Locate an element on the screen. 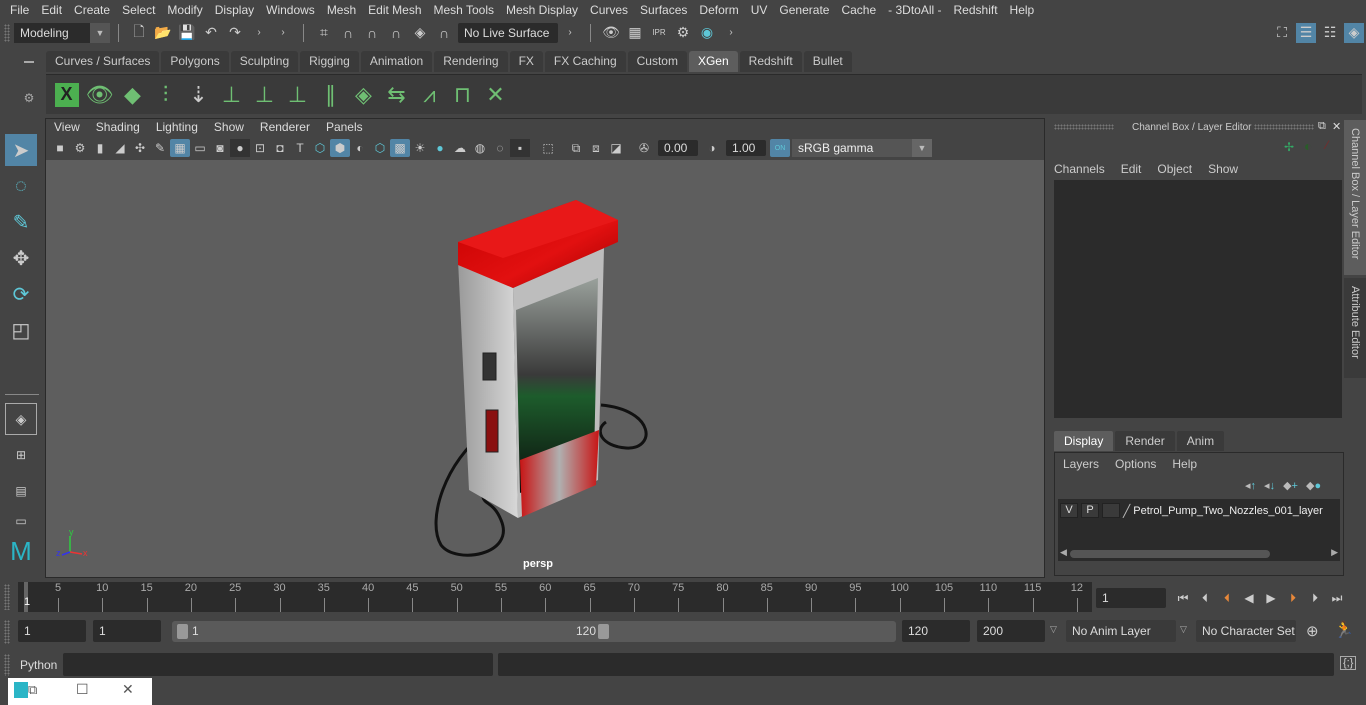 Image resolution: width=1366 pixels, height=705 pixels. move-layer-up-icon: ◂↑ is located at coordinates (1250, 485).